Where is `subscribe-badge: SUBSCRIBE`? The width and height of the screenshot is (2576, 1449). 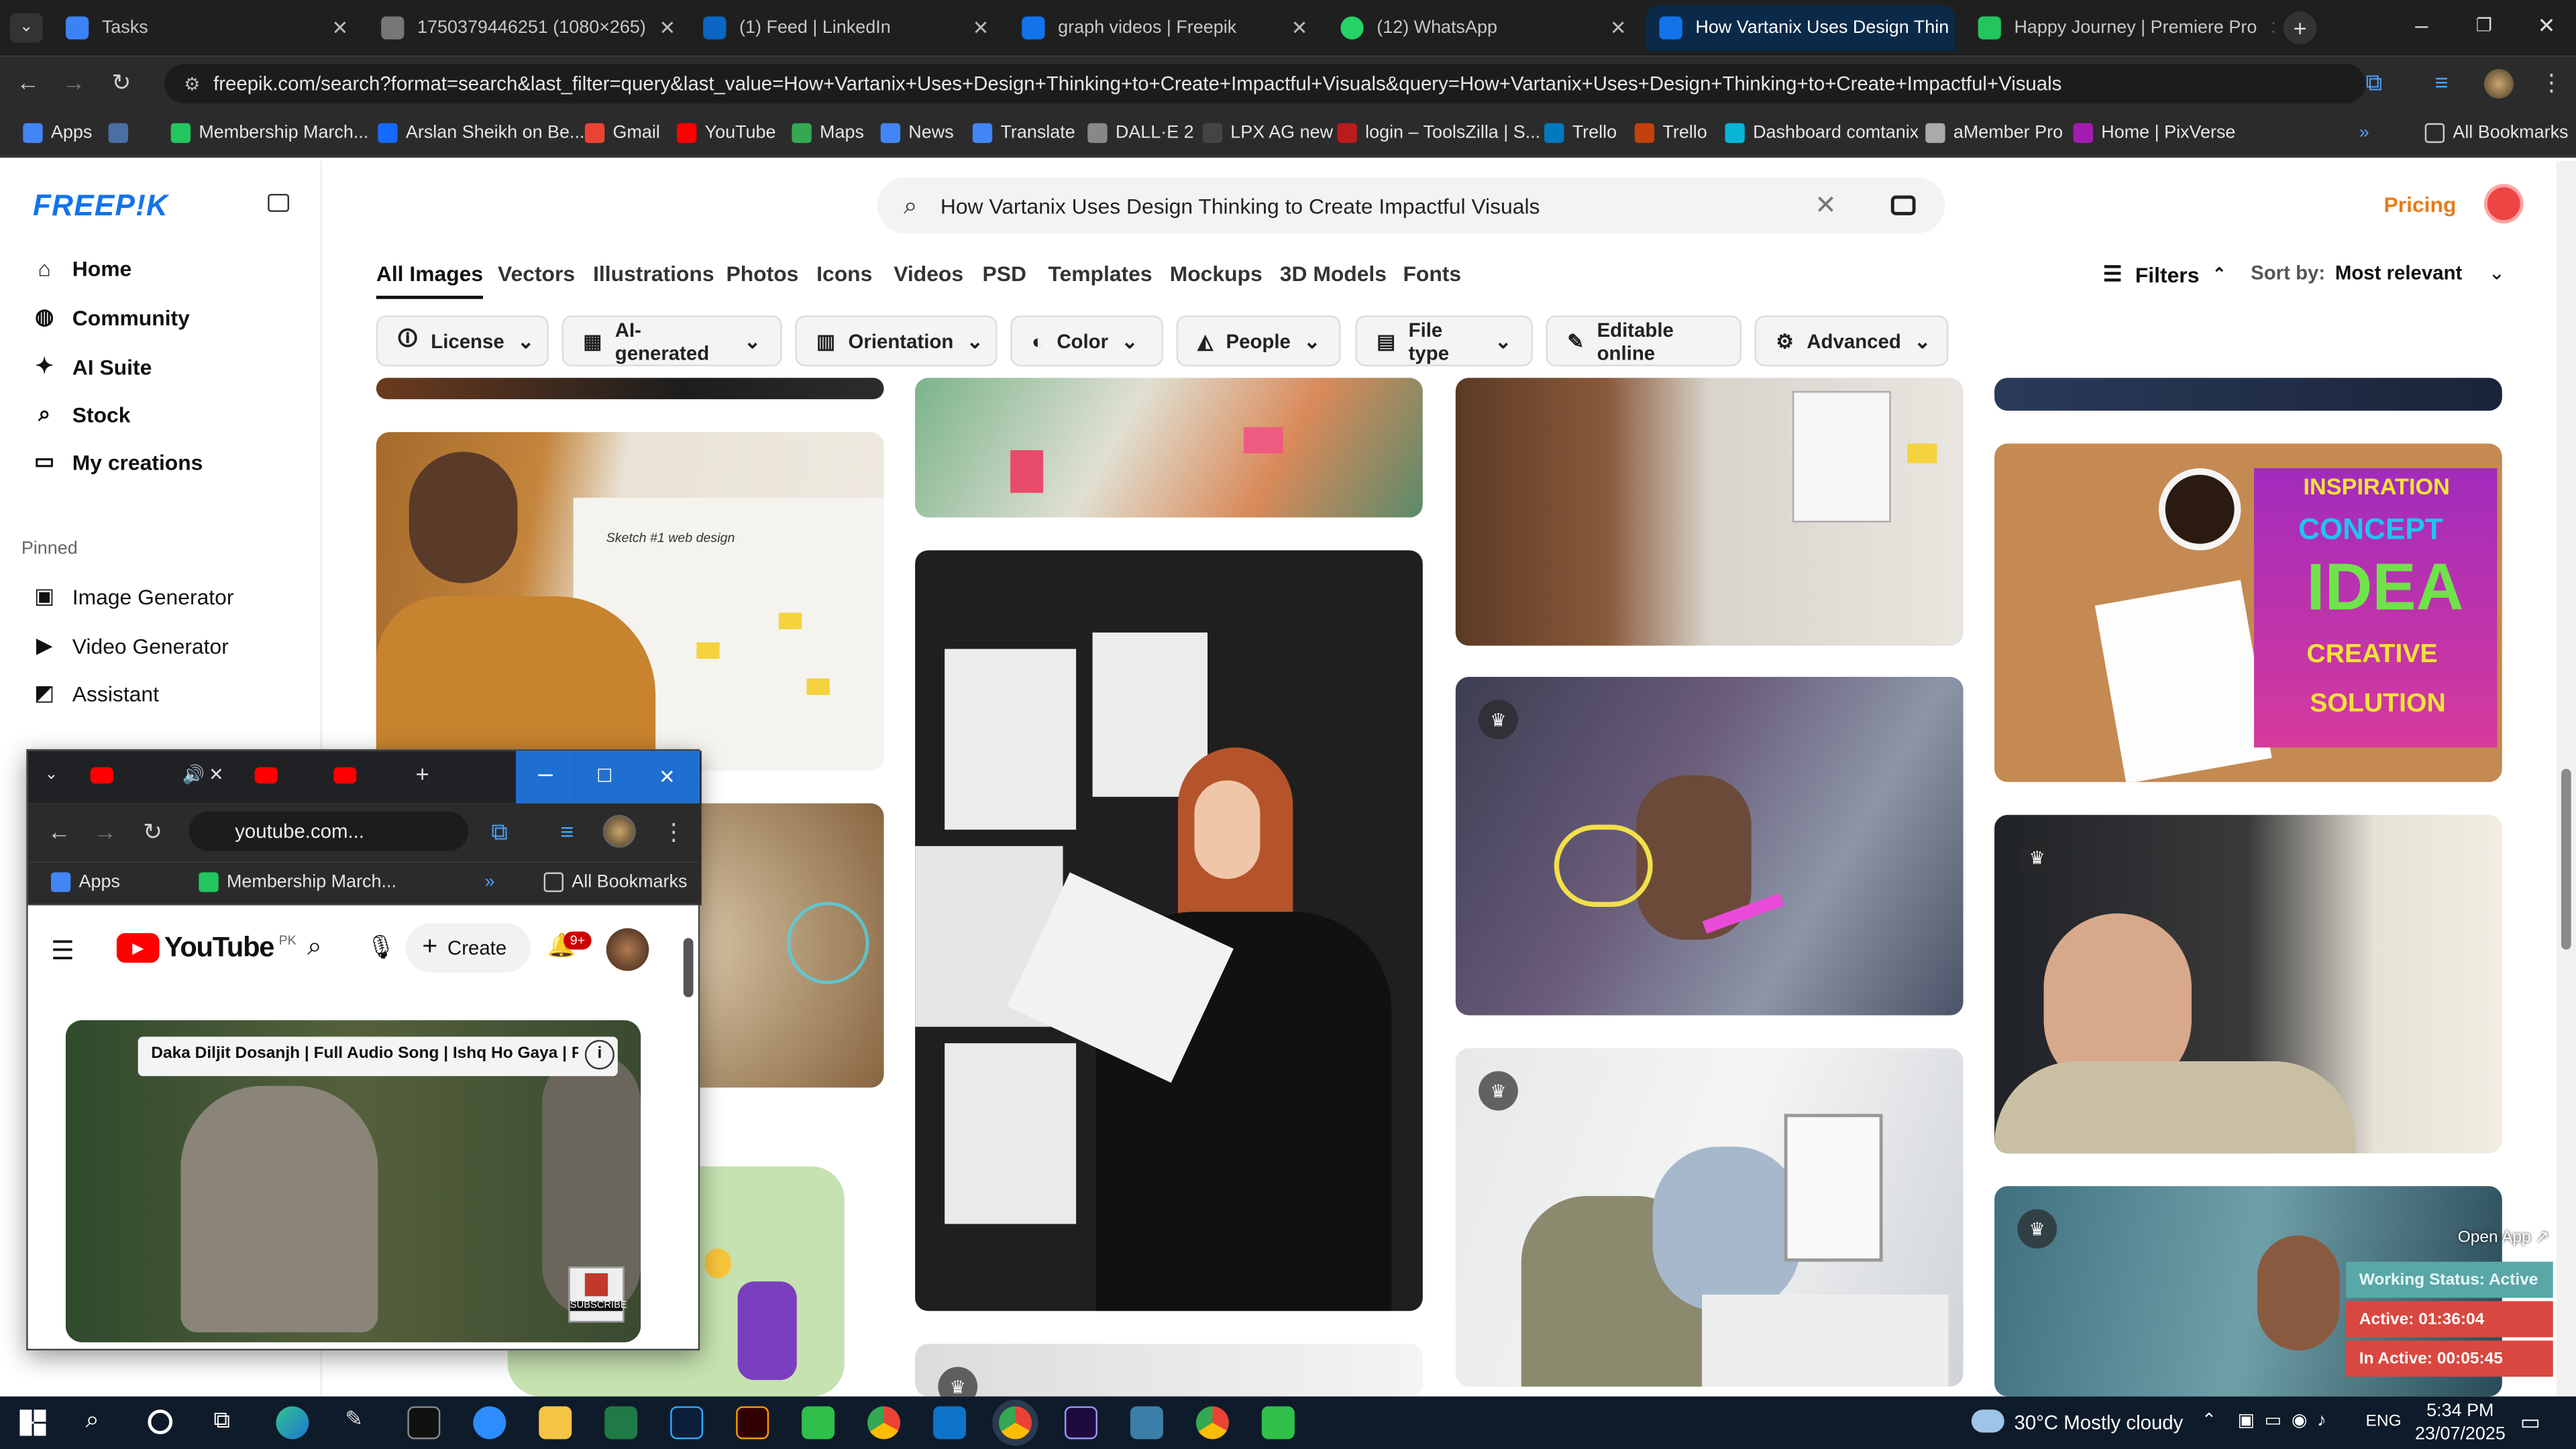 subscribe-badge: SUBSCRIBE is located at coordinates (597, 1295).